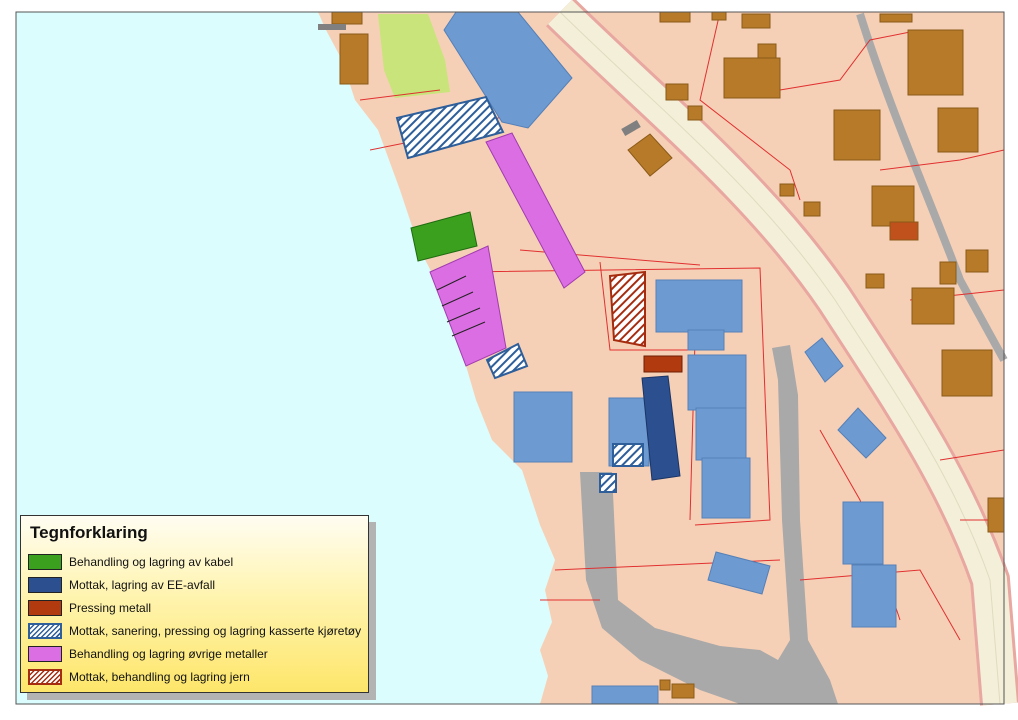 This screenshot has height=720, width=1018. I want to click on legend-item-other-metals: Behandling og lagring øvrige metaller, so click(148, 654).